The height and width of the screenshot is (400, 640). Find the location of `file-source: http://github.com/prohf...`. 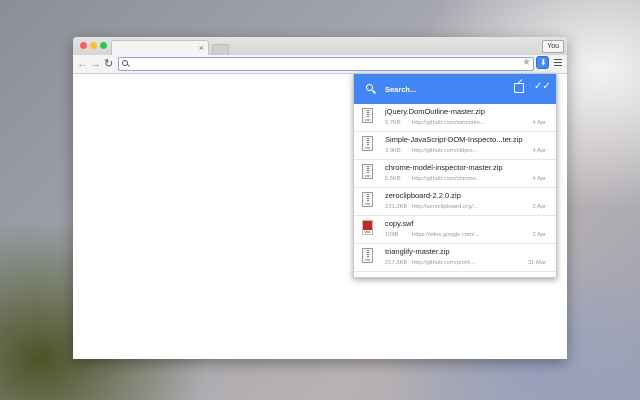

file-source: http://github.com/prohf... is located at coordinates (443, 263).